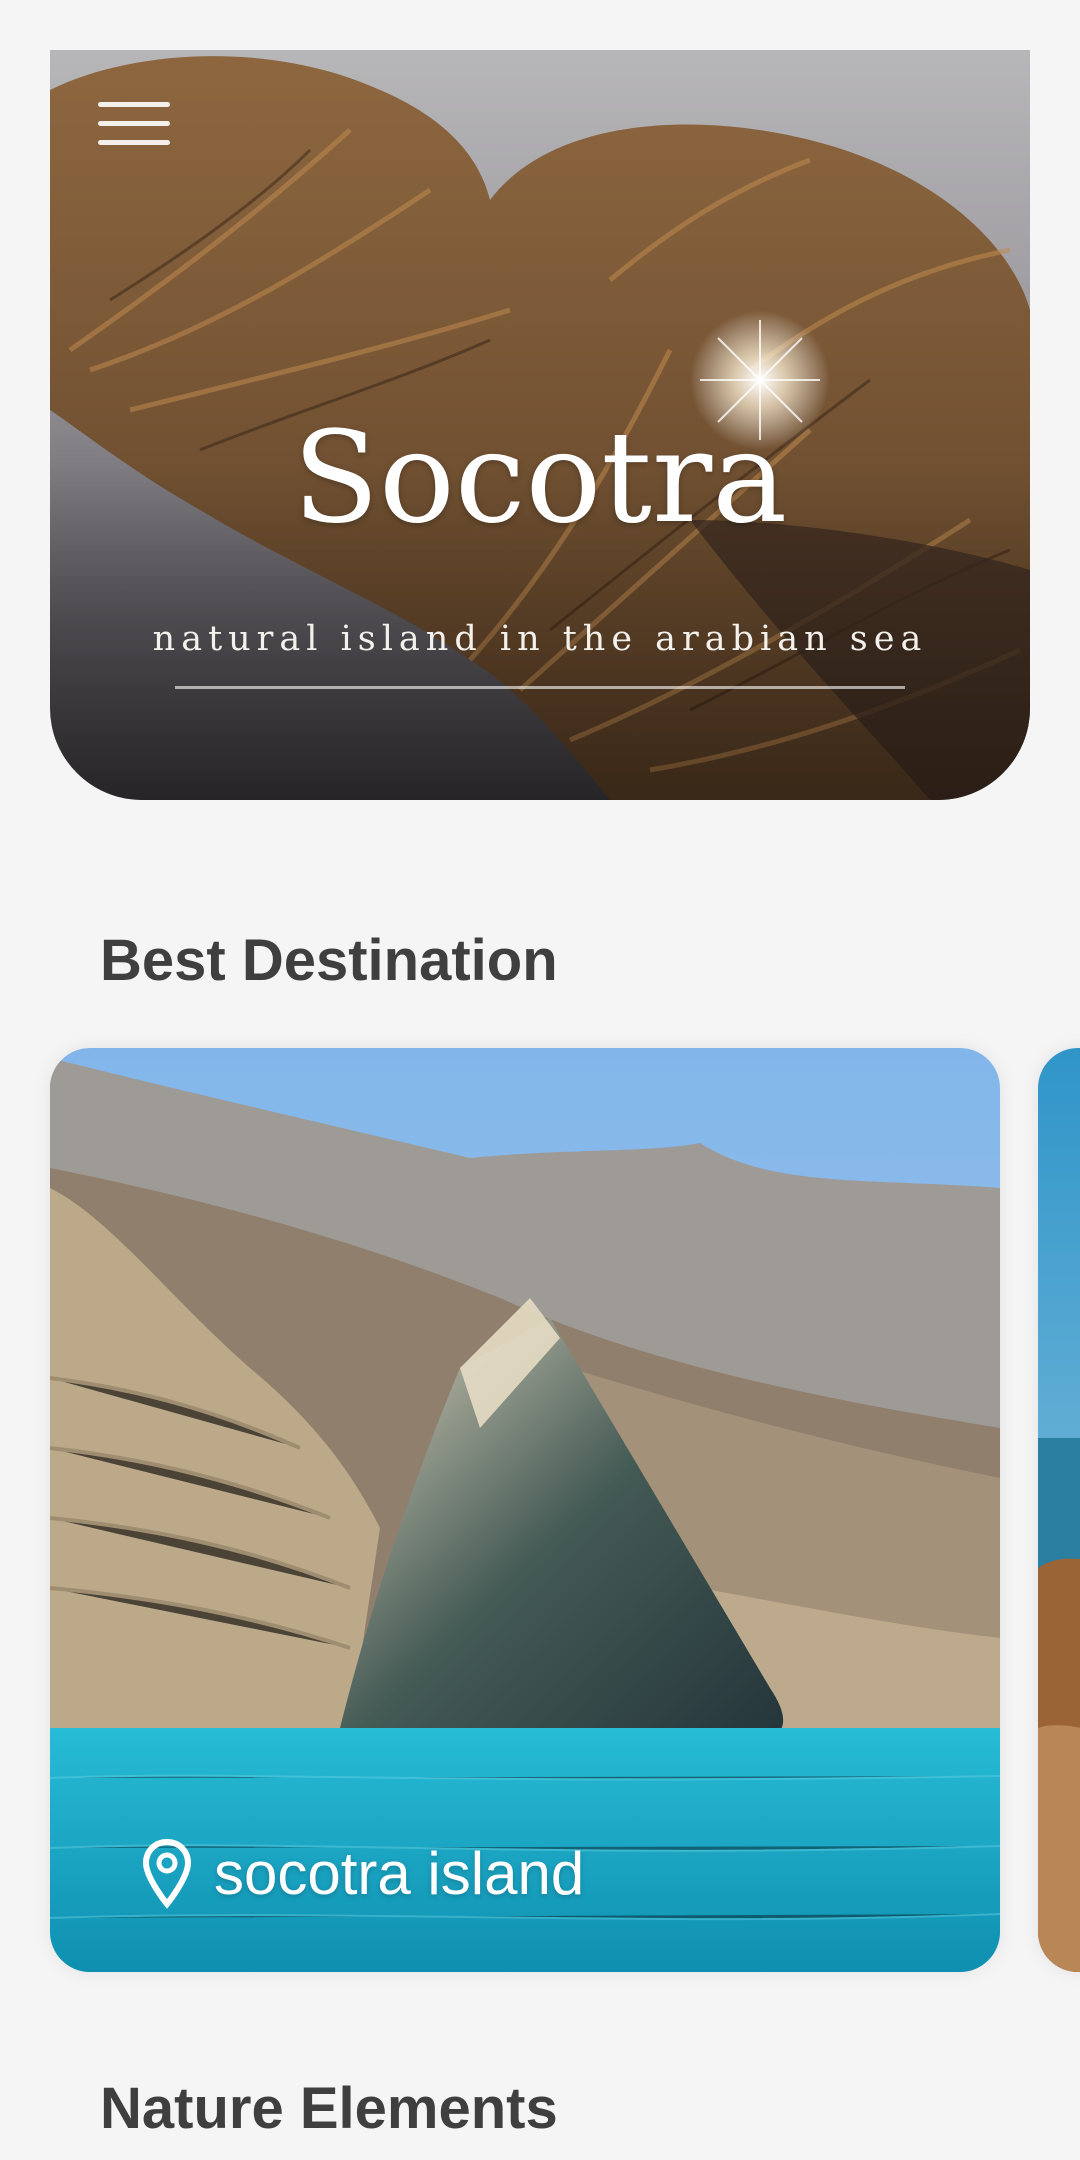  I want to click on hamburger-menu-icon, so click(135, 126).